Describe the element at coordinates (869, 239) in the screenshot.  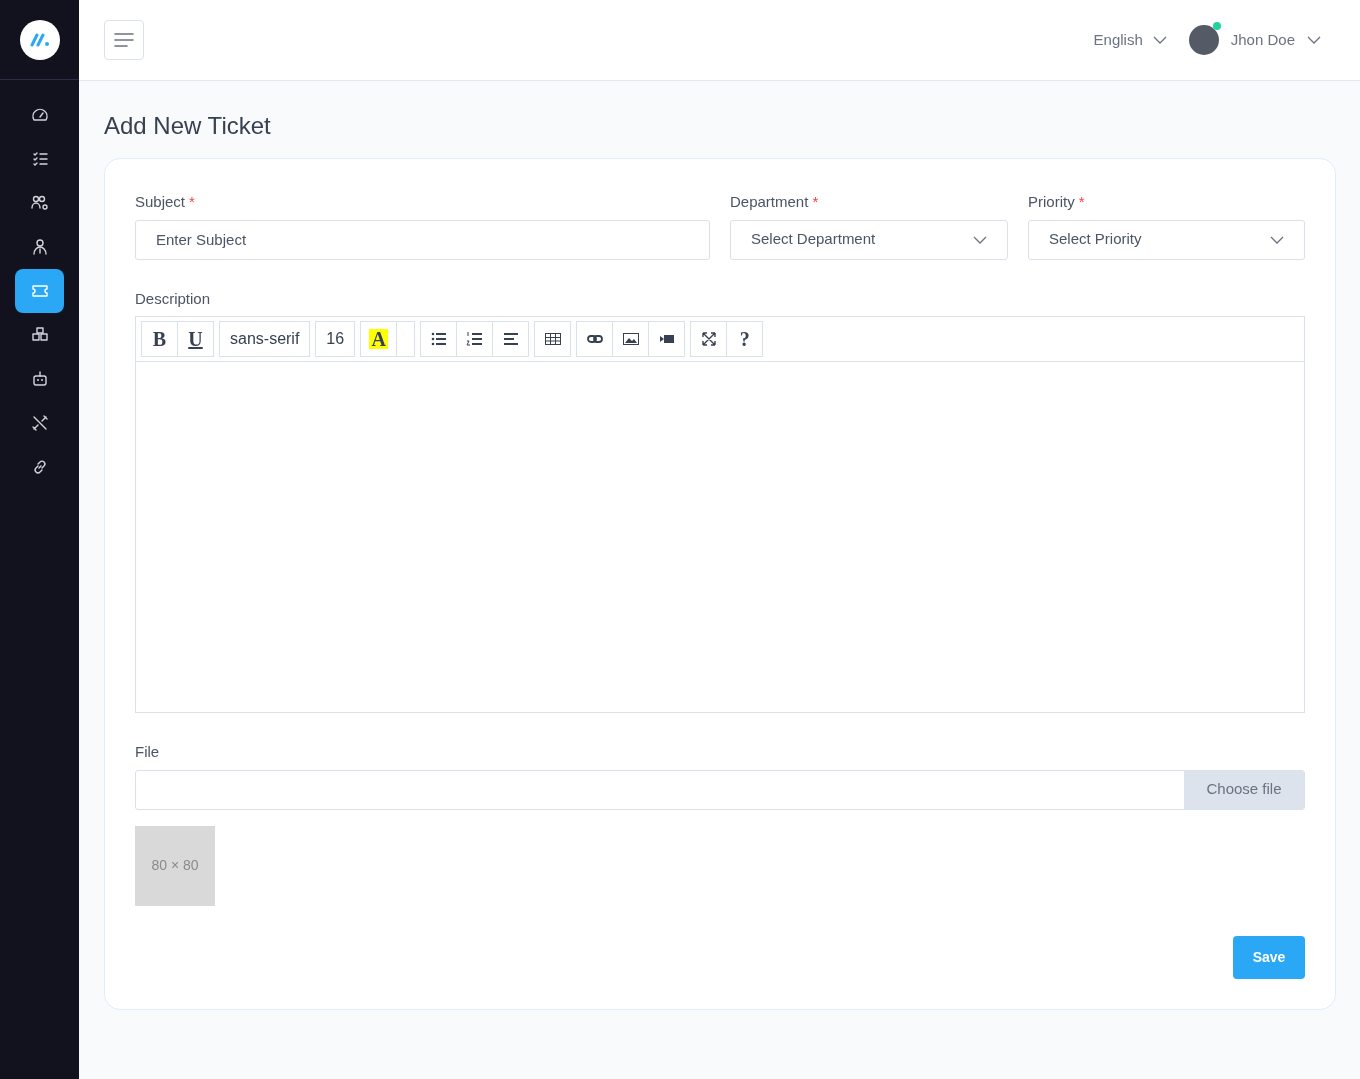
I see `department-select: Select Department` at that location.